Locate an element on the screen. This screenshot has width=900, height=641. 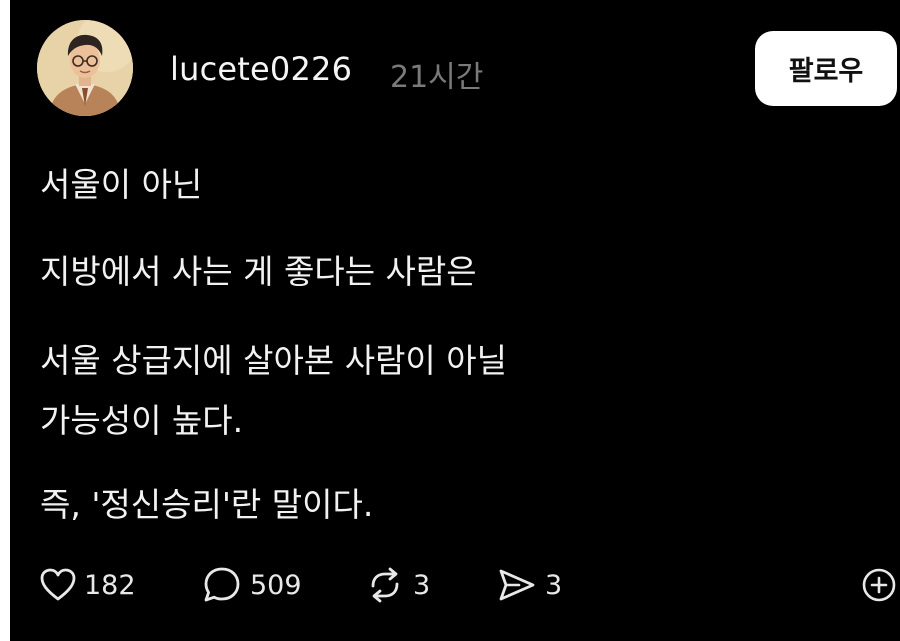
heart-icon is located at coordinates (58, 585).